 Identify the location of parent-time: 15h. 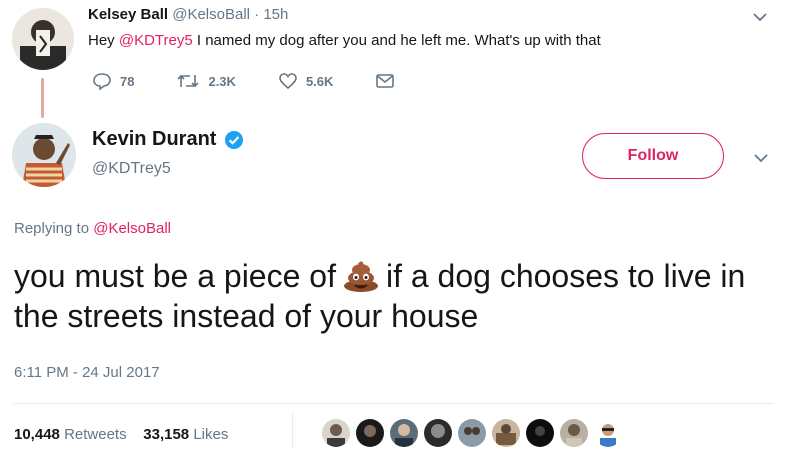
(275, 14).